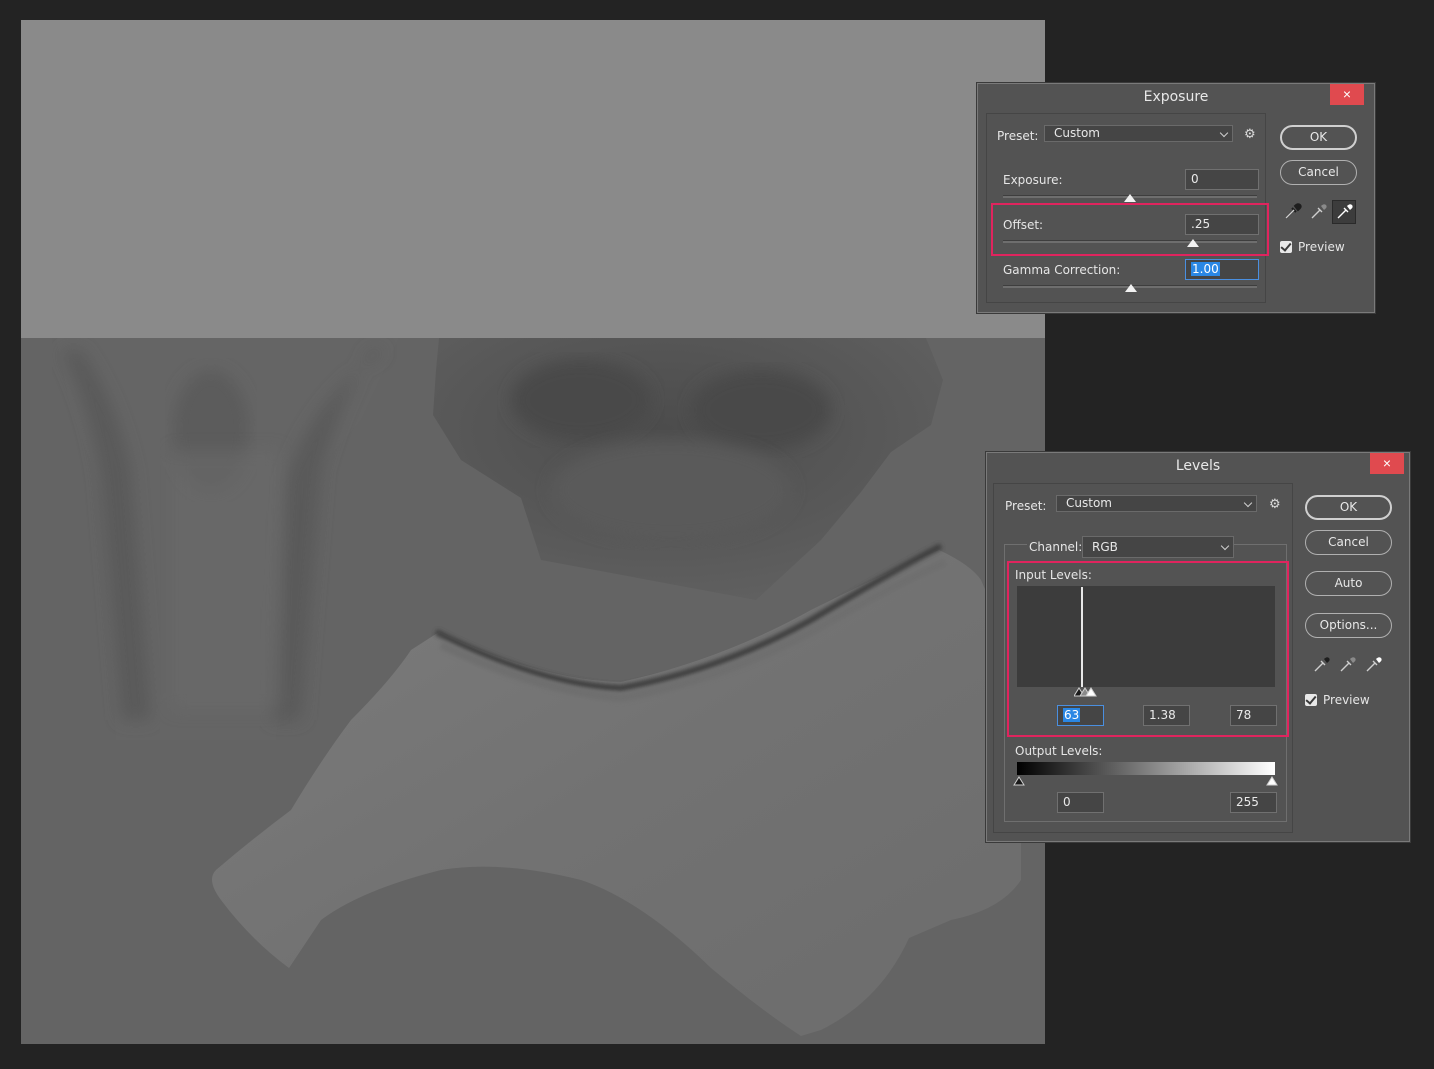 The width and height of the screenshot is (1434, 1069). What do you see at coordinates (1130, 229) in the screenshot?
I see `offset-highlight-box` at bounding box center [1130, 229].